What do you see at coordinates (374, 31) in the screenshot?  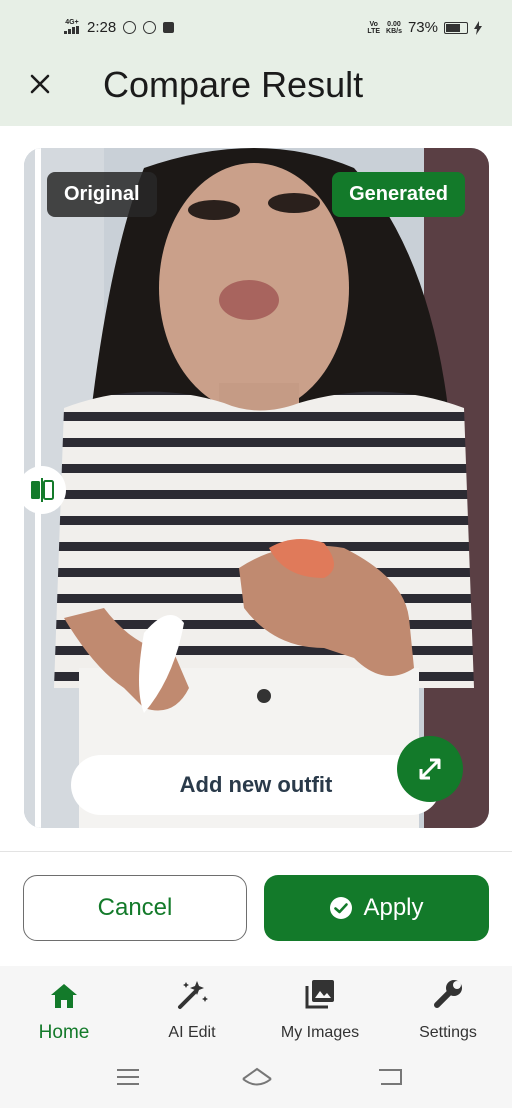 I see `lte-label: LTE` at bounding box center [374, 31].